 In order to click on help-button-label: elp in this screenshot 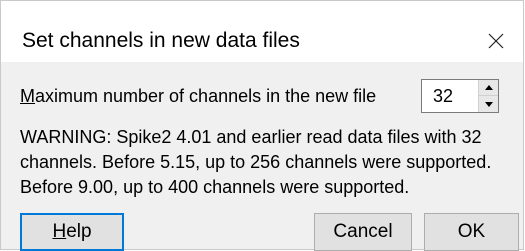, I will do `click(79, 231)`.